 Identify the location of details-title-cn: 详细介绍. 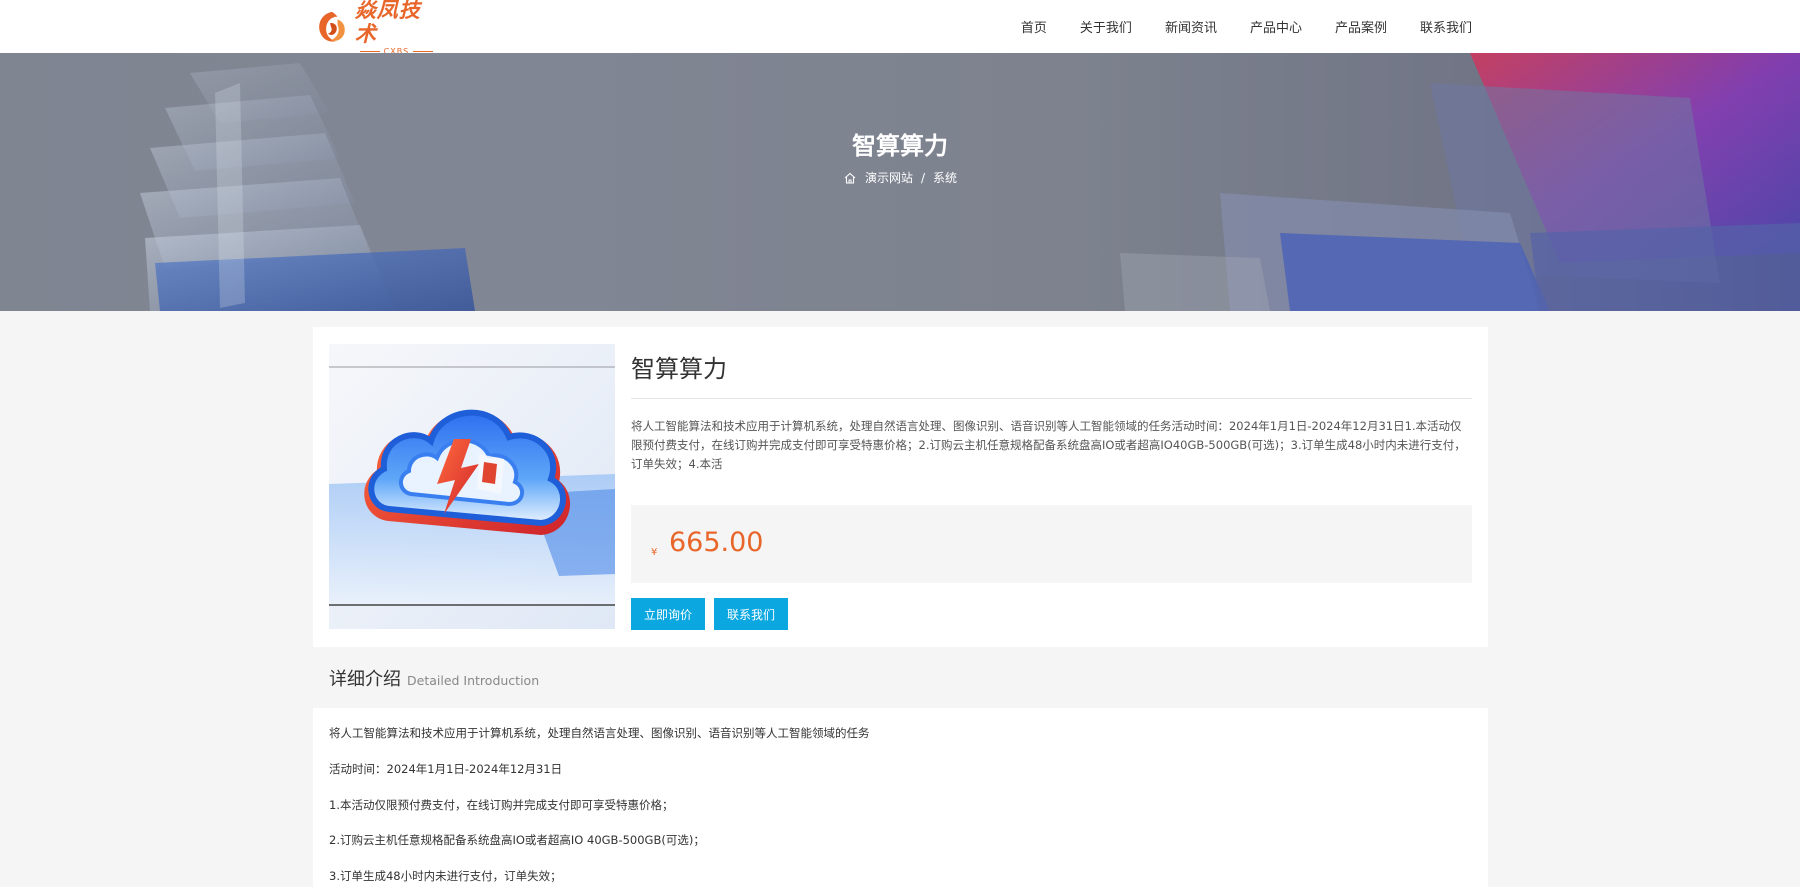
(365, 679).